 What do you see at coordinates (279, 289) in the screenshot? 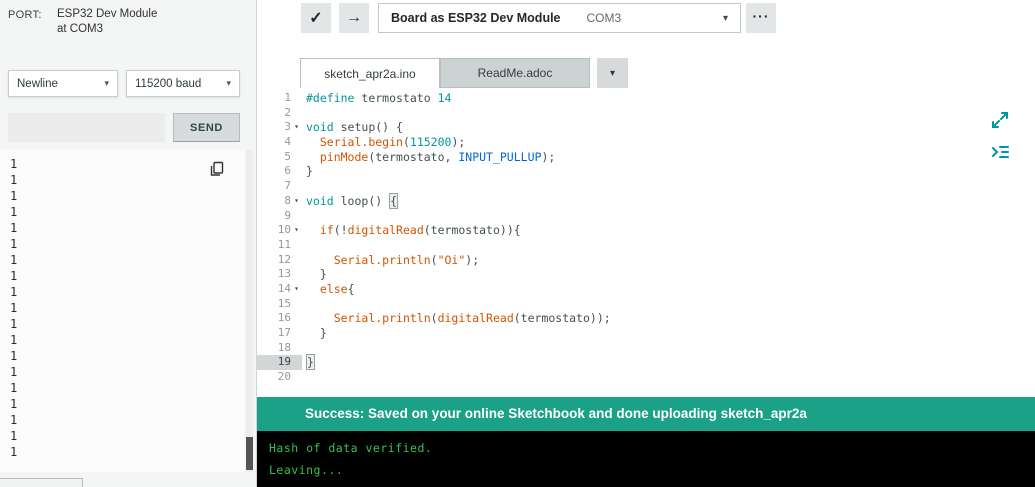
I see `line-number: 14 ▾` at bounding box center [279, 289].